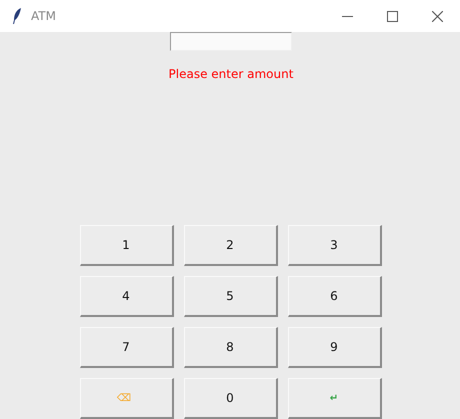 This screenshot has width=460, height=419. I want to click on digit-key: 3, so click(335, 245).